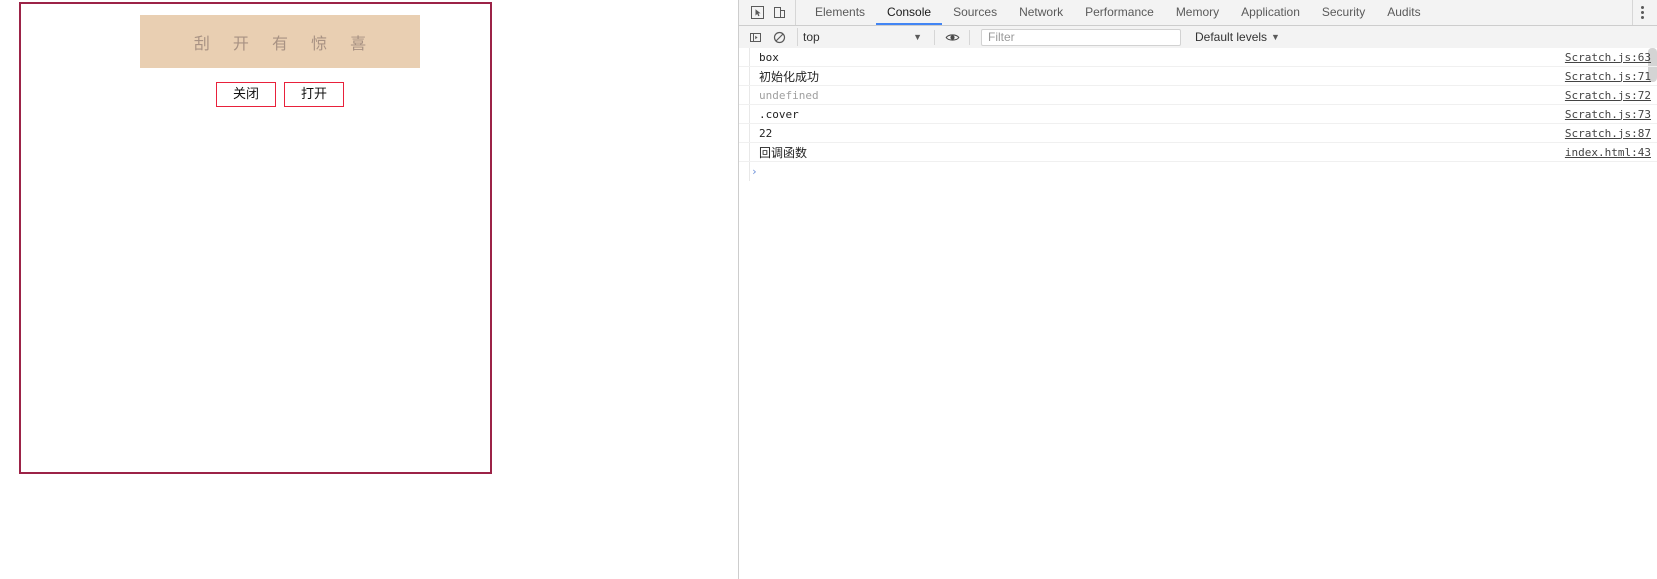  I want to click on console-row: .cover Scratch.js:73, so click(1198, 114).